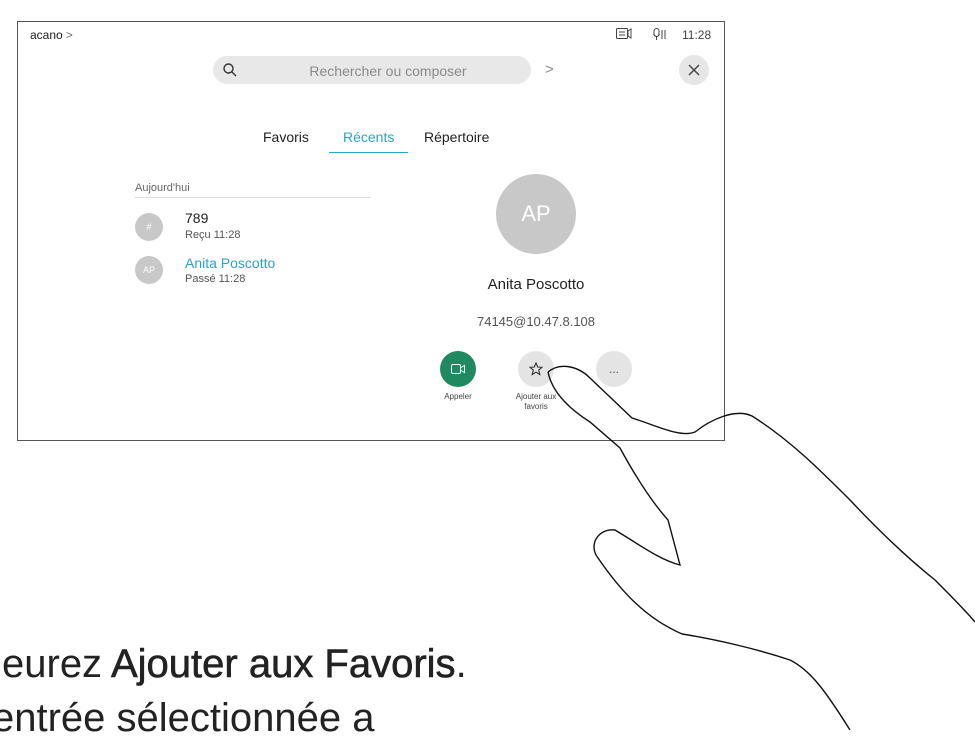  Describe the element at coordinates (187, 718) in the screenshot. I see `instruction-caption-line2: entrée sélectionnée a` at that location.